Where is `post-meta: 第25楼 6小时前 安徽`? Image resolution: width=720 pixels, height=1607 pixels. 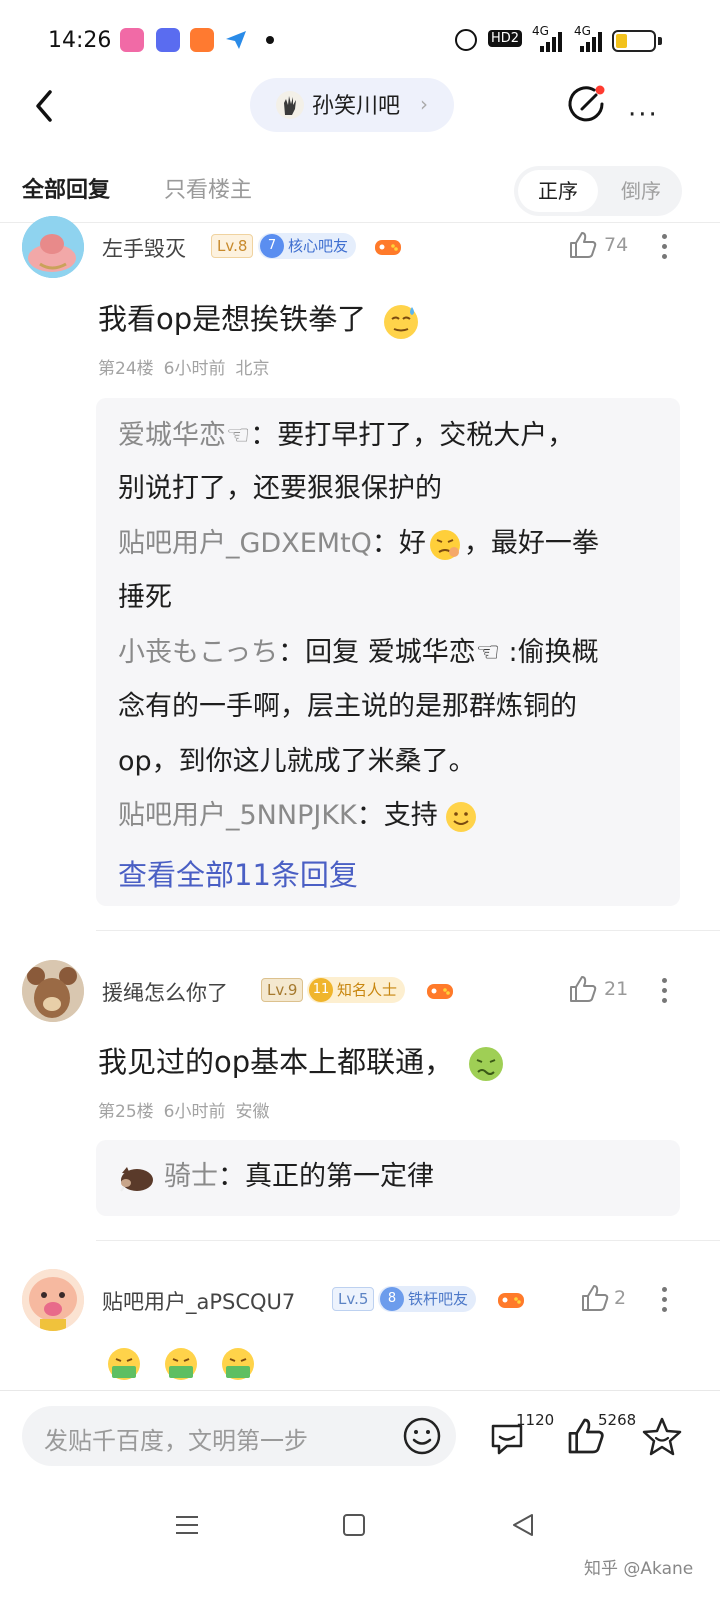 post-meta: 第25楼 6小时前 安徽 is located at coordinates (188, 1109).